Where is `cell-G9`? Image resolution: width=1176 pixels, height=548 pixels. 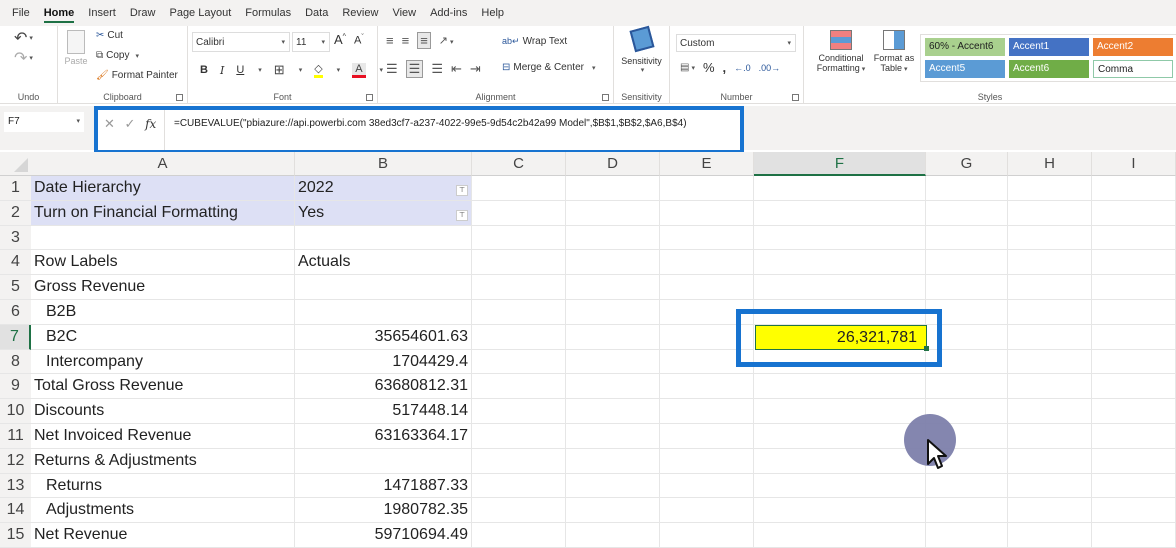
cell-G9 is located at coordinates (967, 387).